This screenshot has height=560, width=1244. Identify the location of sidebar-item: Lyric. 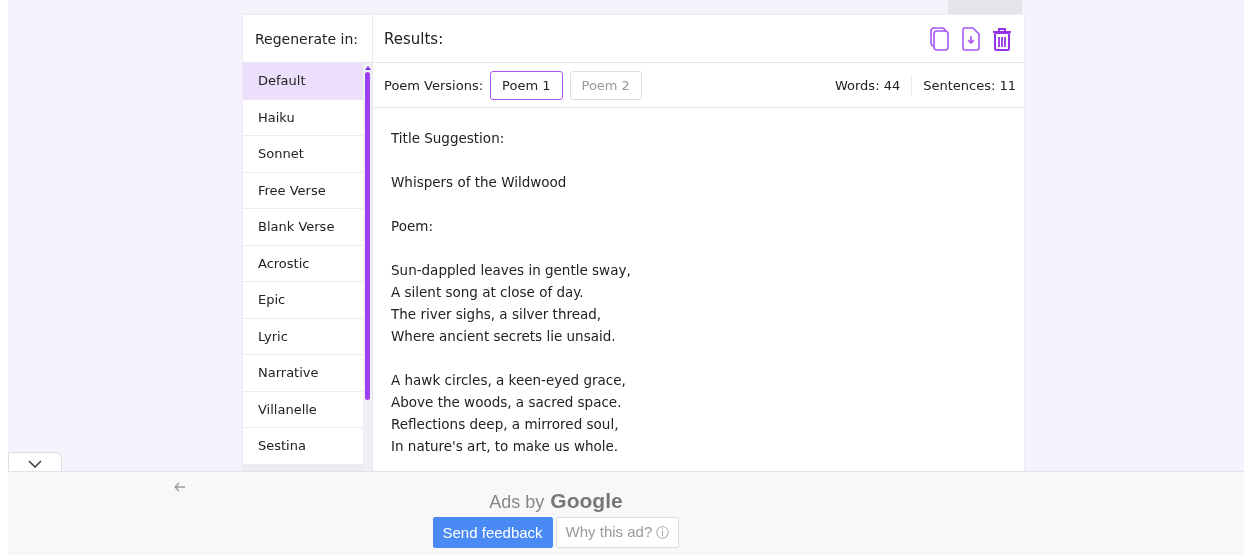
(303, 336).